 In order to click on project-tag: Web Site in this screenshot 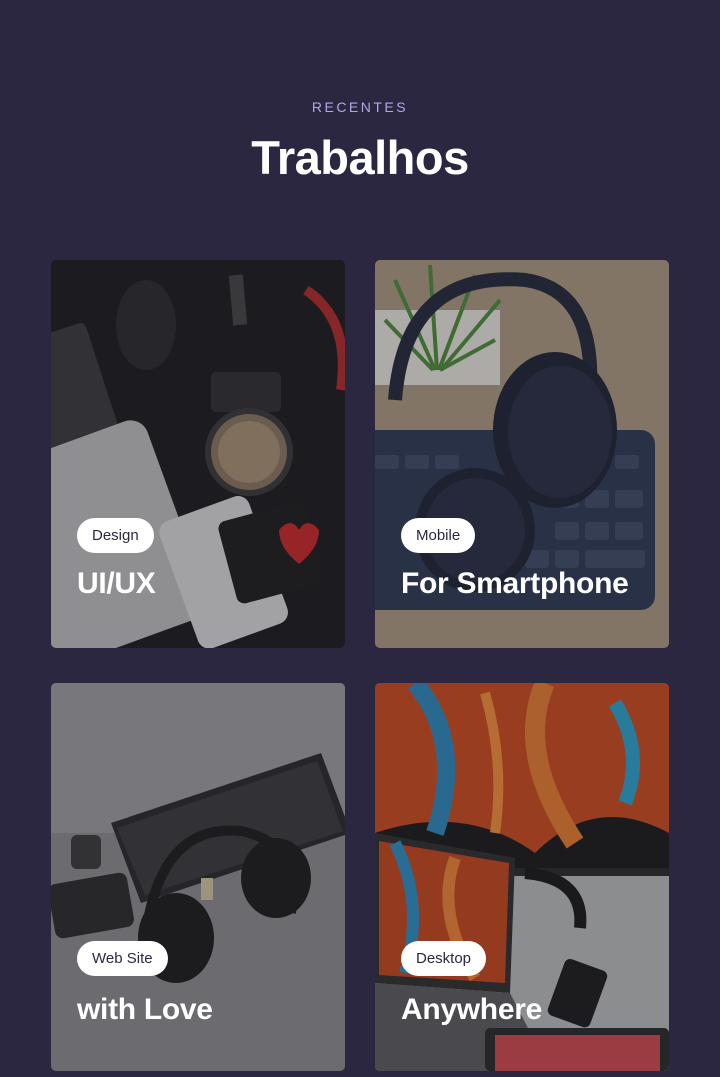, I will do `click(122, 958)`.